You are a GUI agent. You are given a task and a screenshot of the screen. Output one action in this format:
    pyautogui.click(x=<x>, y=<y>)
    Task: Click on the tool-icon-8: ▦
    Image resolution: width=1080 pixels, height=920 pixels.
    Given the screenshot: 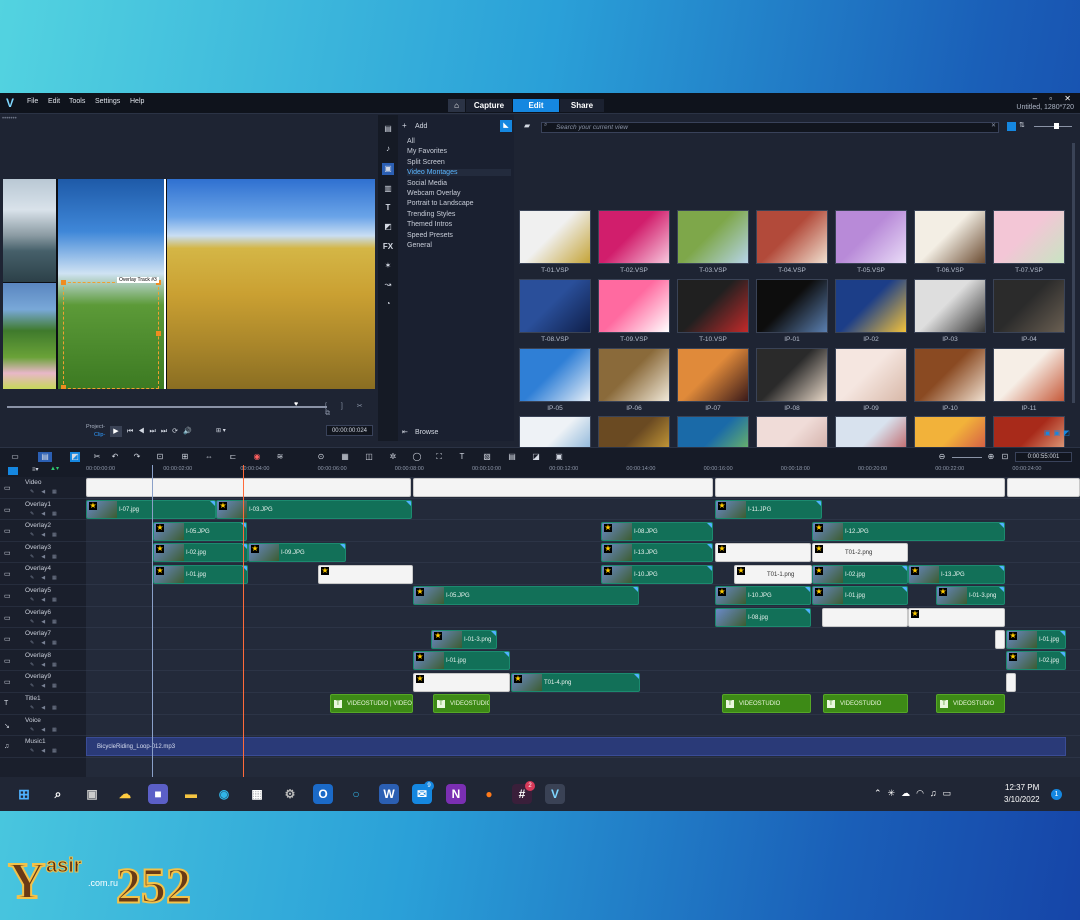 What is the action you would take?
    pyautogui.click(x=345, y=457)
    